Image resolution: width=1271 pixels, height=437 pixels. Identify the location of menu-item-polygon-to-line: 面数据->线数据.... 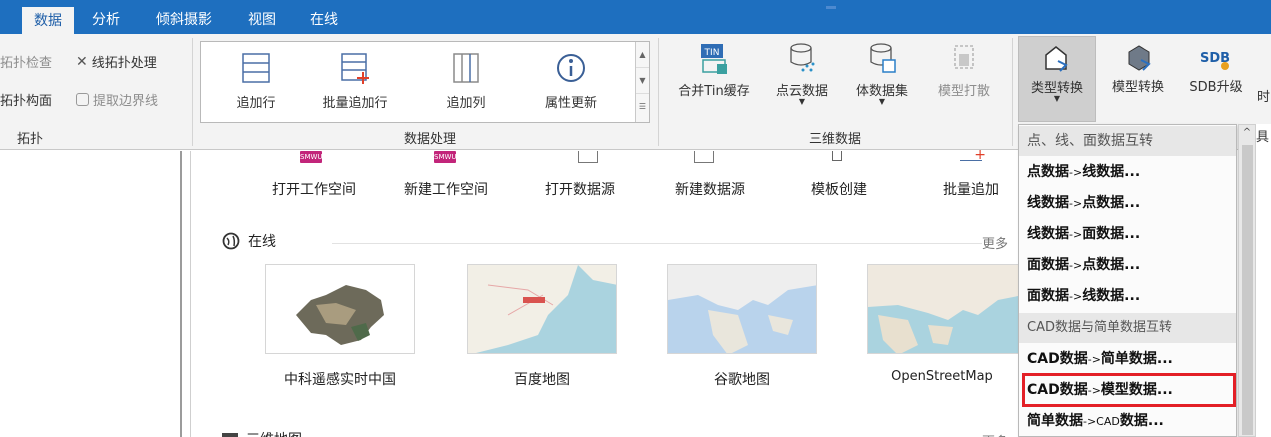
(1127, 296).